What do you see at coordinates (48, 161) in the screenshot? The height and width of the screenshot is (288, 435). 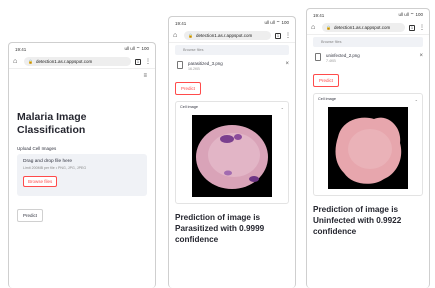 I see `dropzone-title: Drag and drop file here` at bounding box center [48, 161].